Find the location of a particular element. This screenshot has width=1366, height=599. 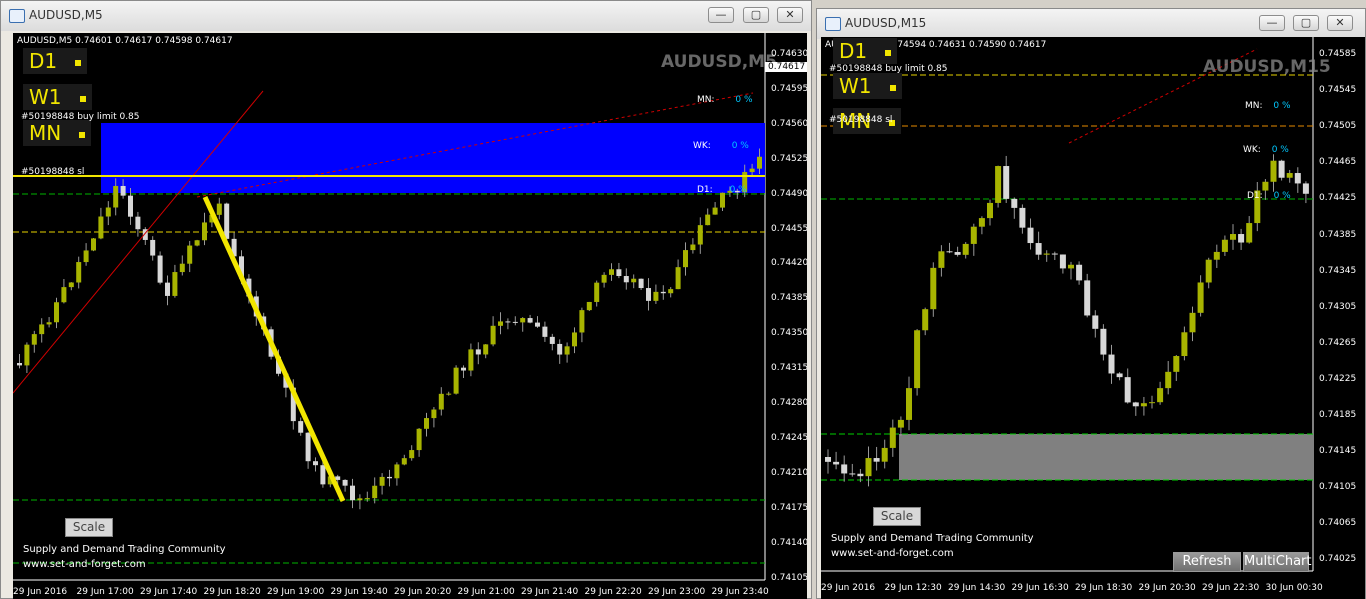

order-label-buy-limit: #50198848 buy limit 0.85 is located at coordinates (80, 117).